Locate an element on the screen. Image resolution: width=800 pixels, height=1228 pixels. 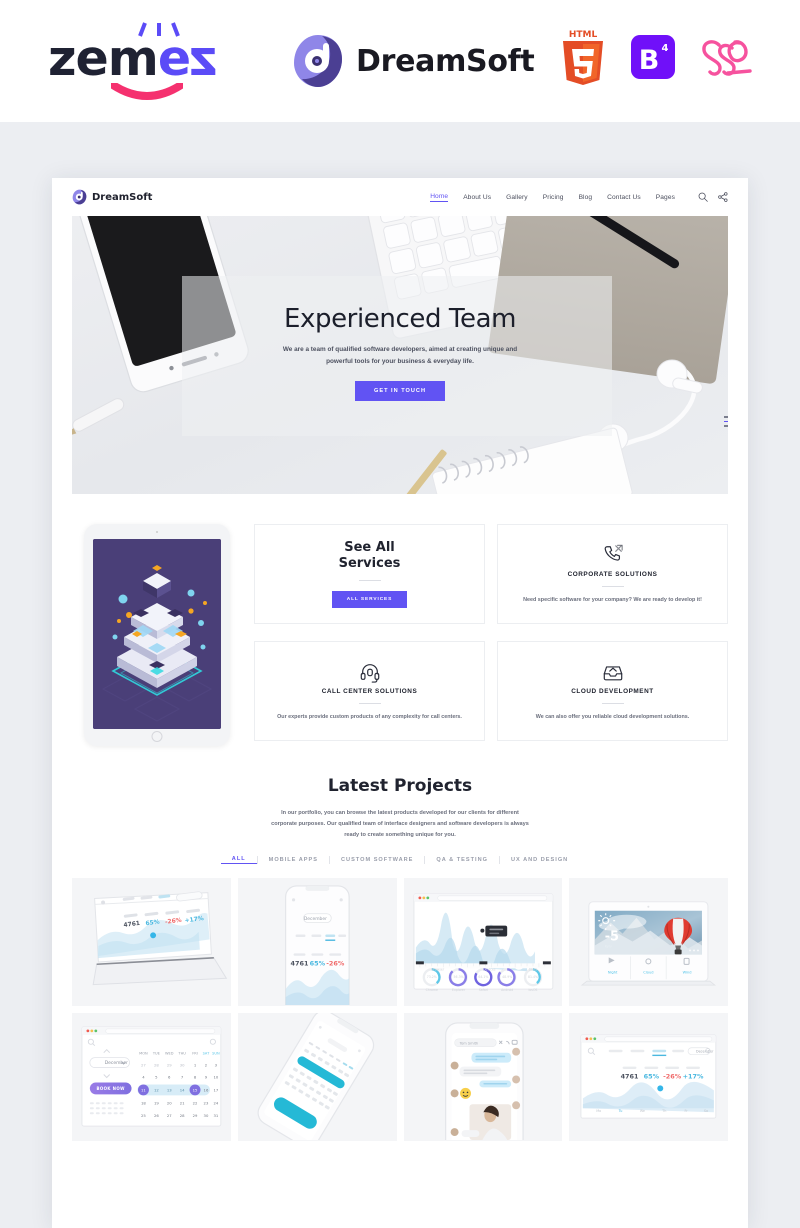
filter-all: ALL is located at coordinates (238, 860).